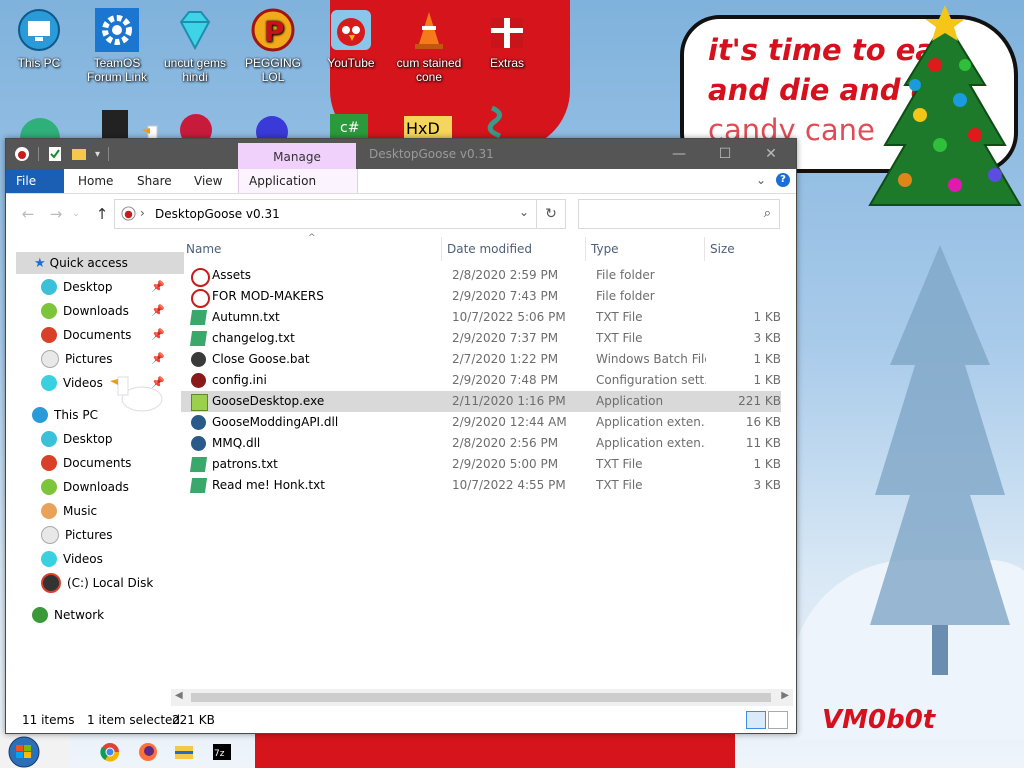 This screenshot has width=1024, height=768. Describe the element at coordinates (767, 338) in the screenshot. I see `file-size: 3 KB` at that location.